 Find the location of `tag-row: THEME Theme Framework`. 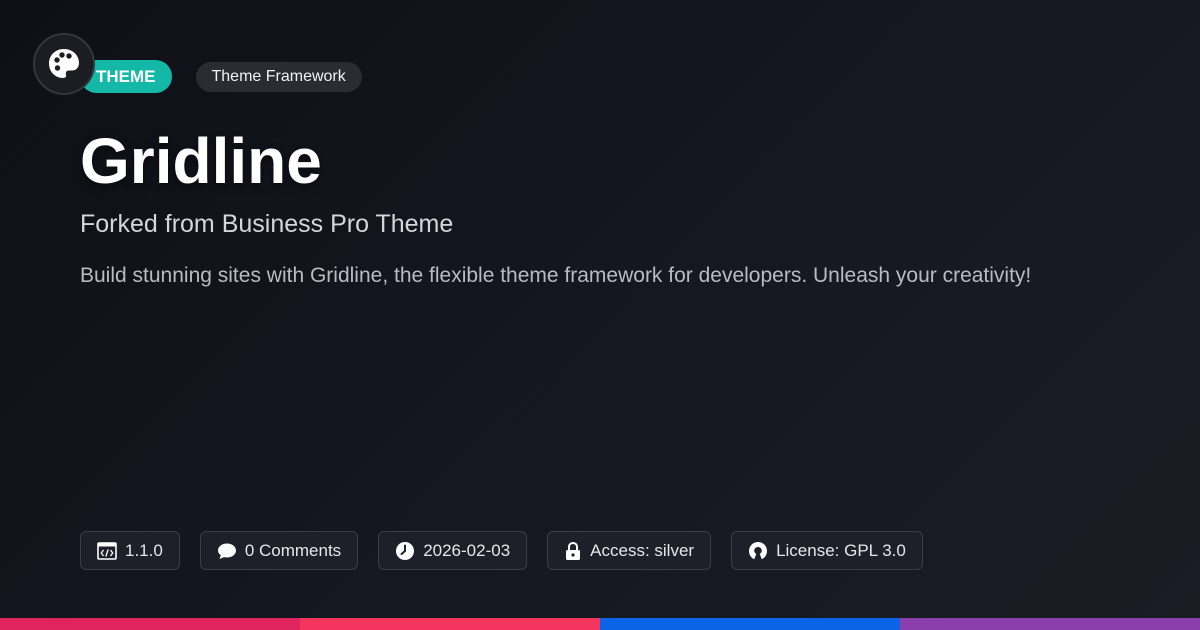

tag-row: THEME Theme Framework is located at coordinates (221, 76).